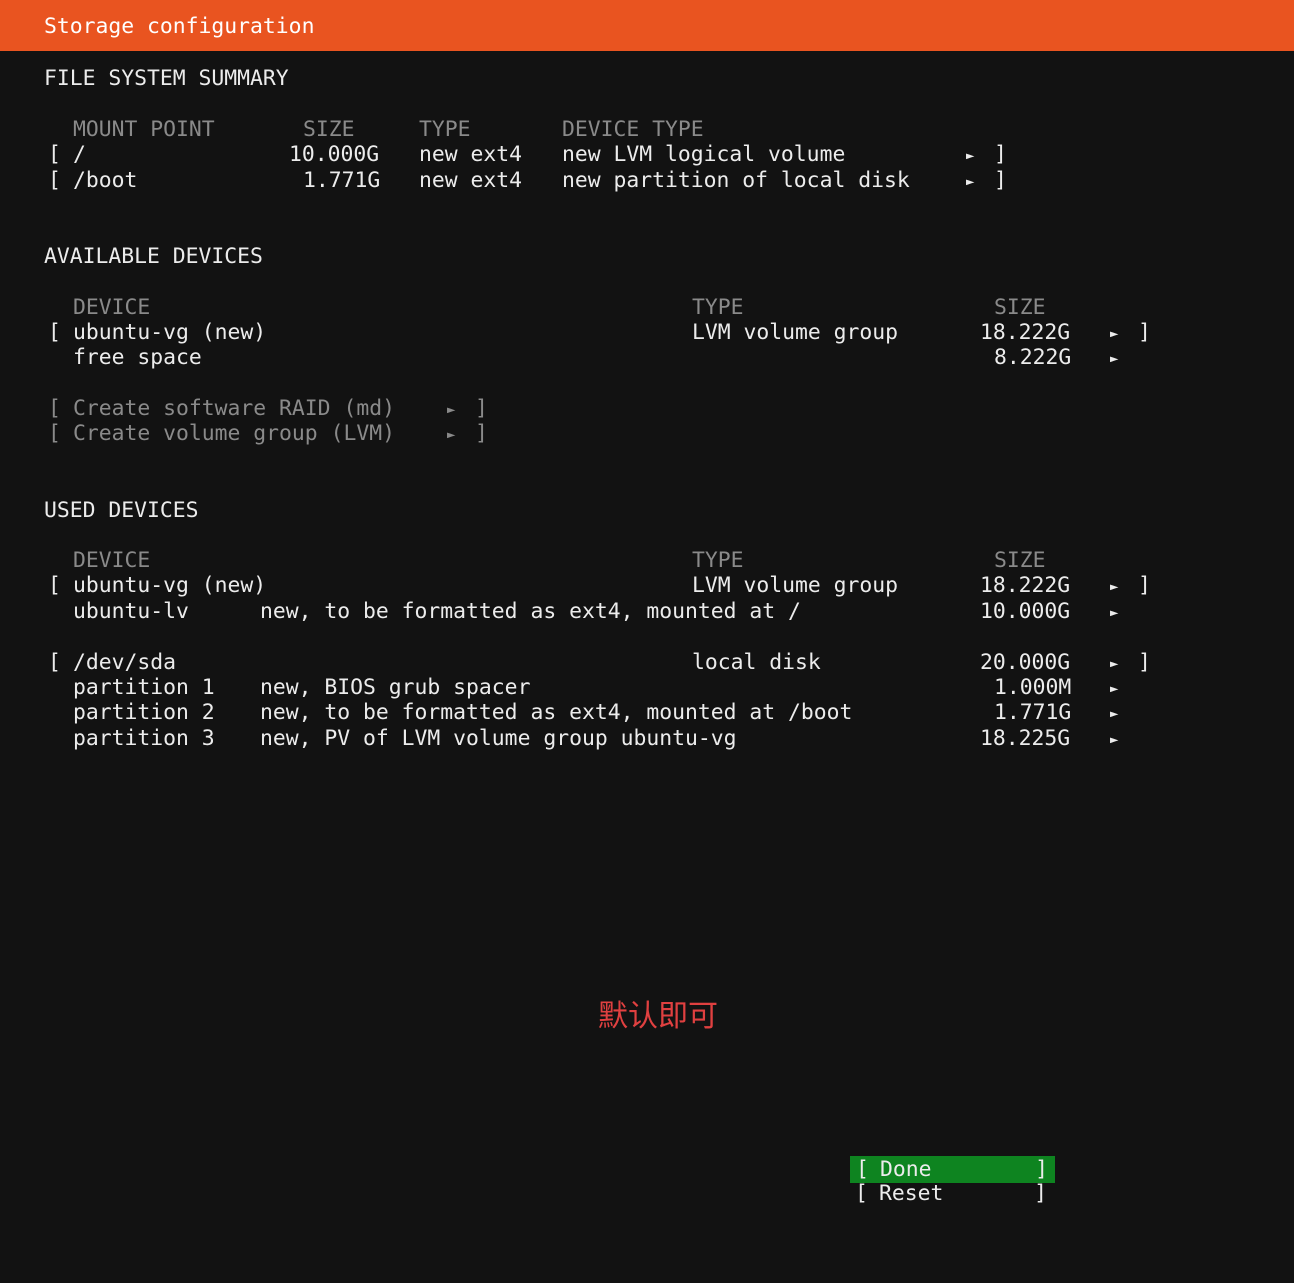  I want to click on reset-button: [ Reset ], so click(951, 1193).